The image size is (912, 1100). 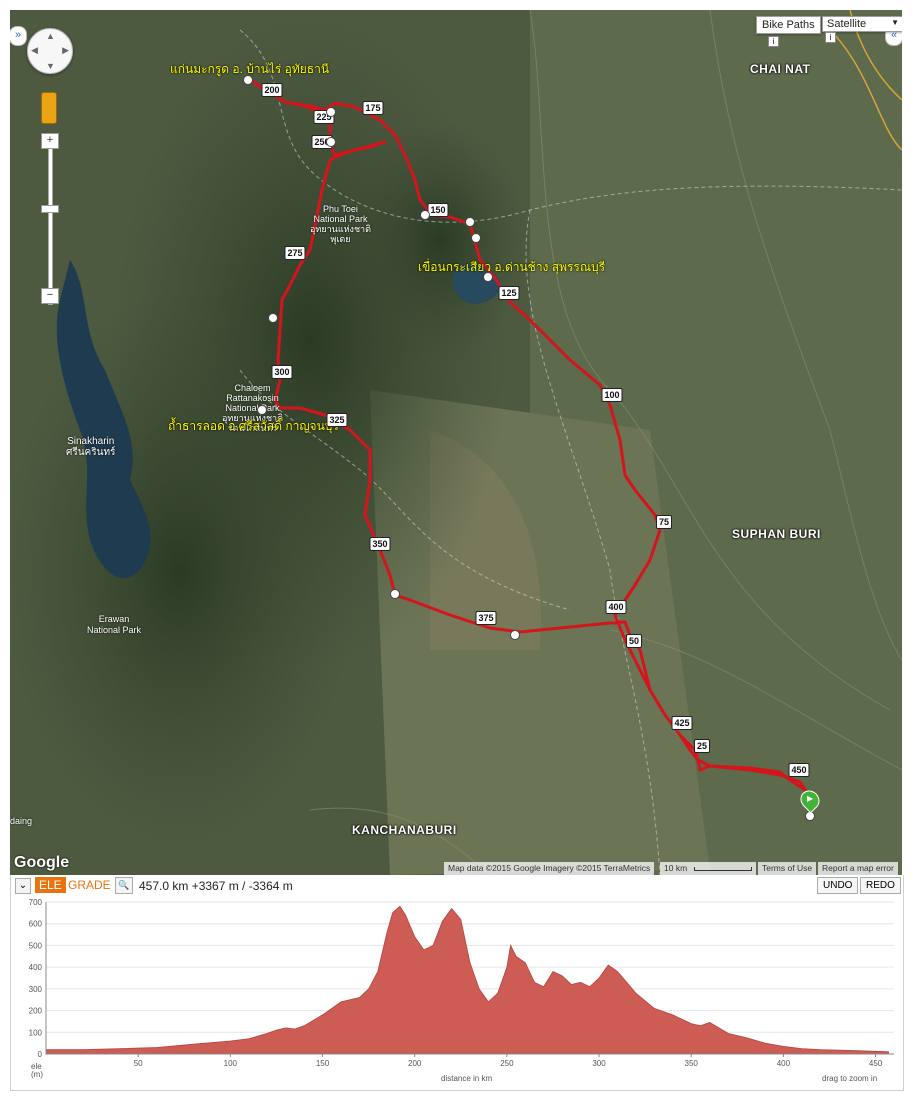 What do you see at coordinates (467, 1078) in the screenshot?
I see `x-axis-label: distance in km` at bounding box center [467, 1078].